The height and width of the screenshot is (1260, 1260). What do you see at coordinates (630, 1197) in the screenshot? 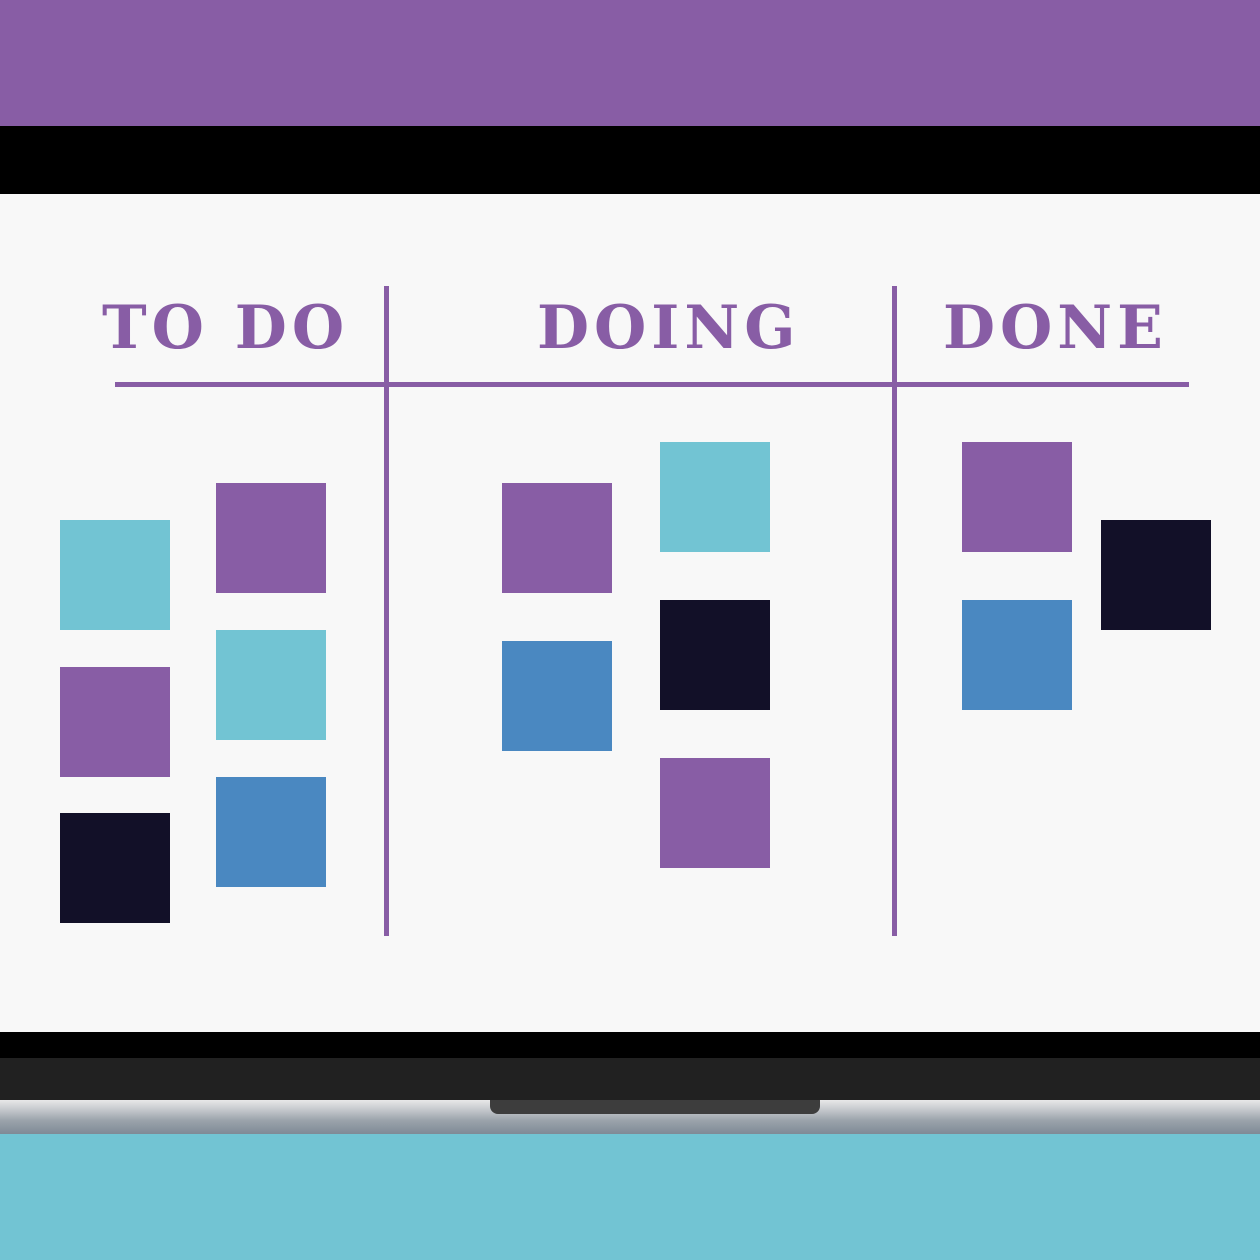
I see `desk-surface` at bounding box center [630, 1197].